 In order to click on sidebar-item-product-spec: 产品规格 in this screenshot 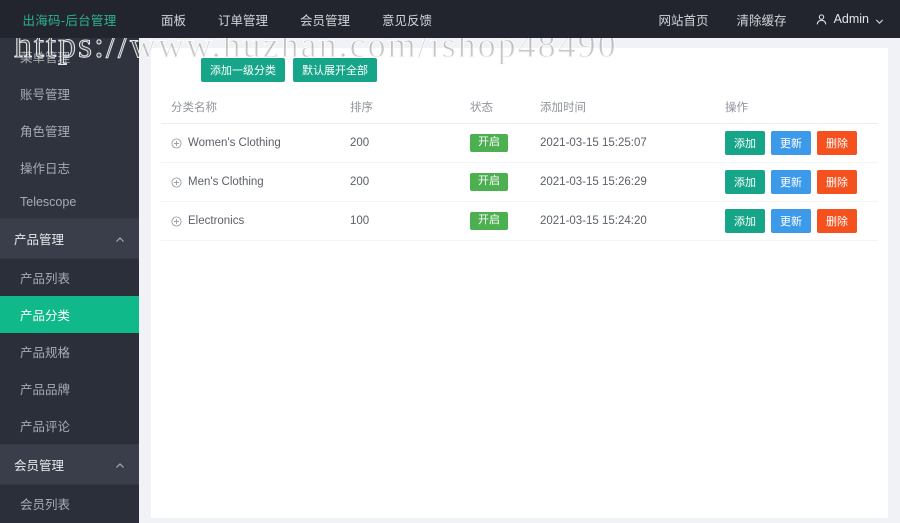, I will do `click(69, 351)`.